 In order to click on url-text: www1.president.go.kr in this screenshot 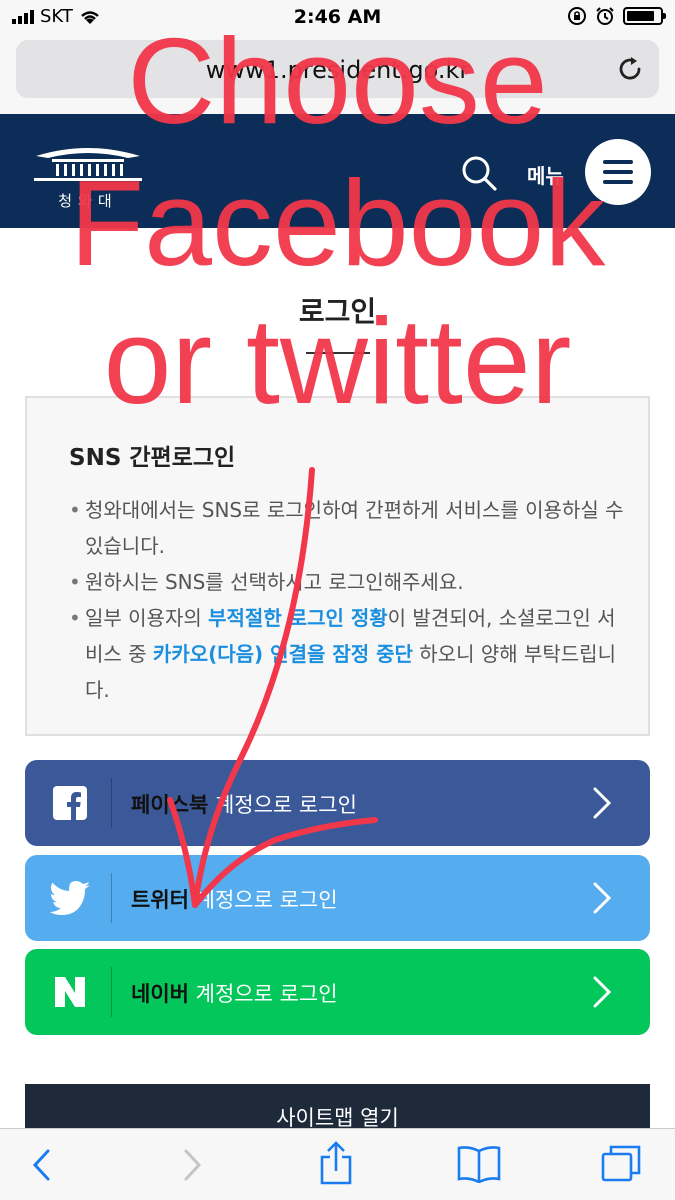, I will do `click(337, 70)`.